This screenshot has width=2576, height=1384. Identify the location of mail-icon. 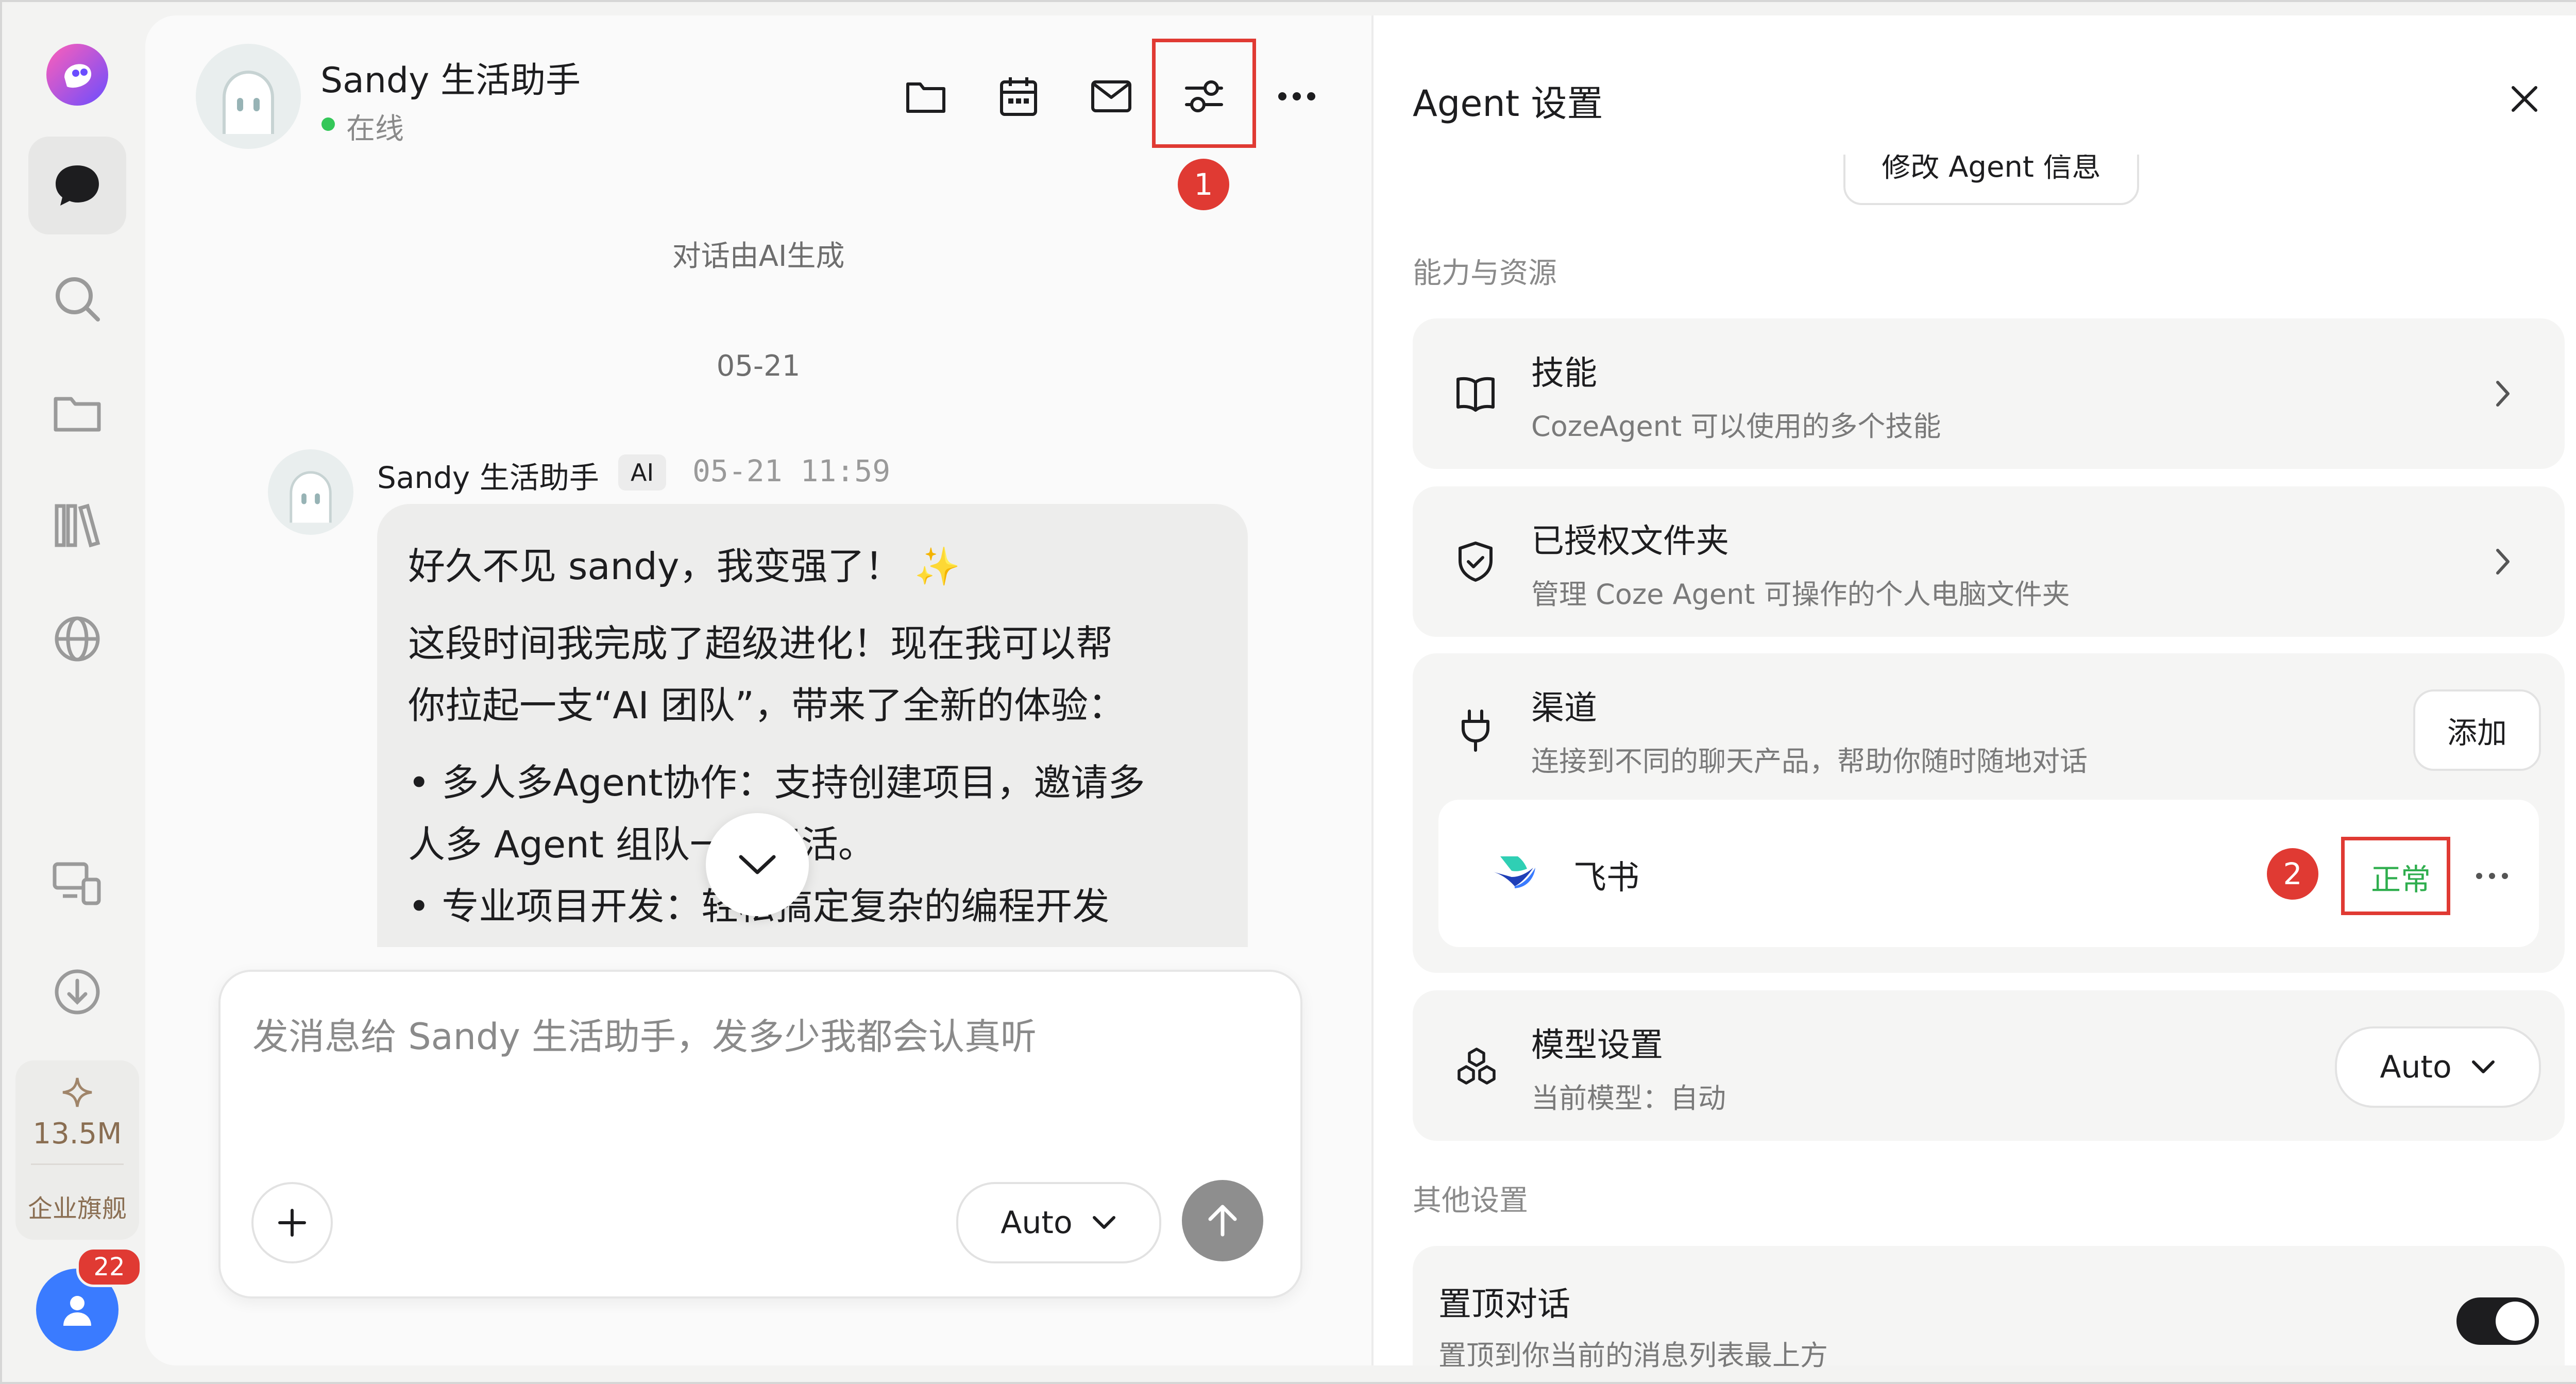
(1111, 96).